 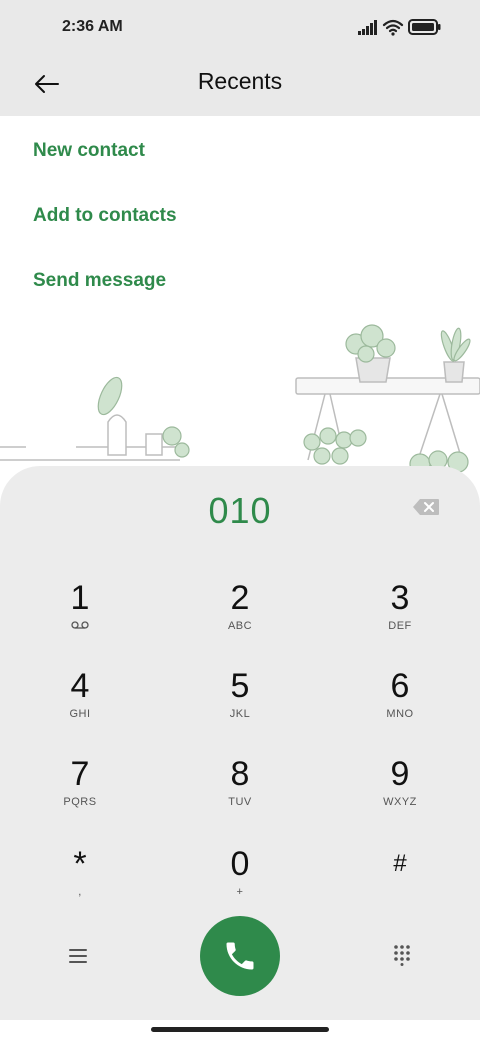 What do you see at coordinates (367, 27) in the screenshot?
I see `signal-icon` at bounding box center [367, 27].